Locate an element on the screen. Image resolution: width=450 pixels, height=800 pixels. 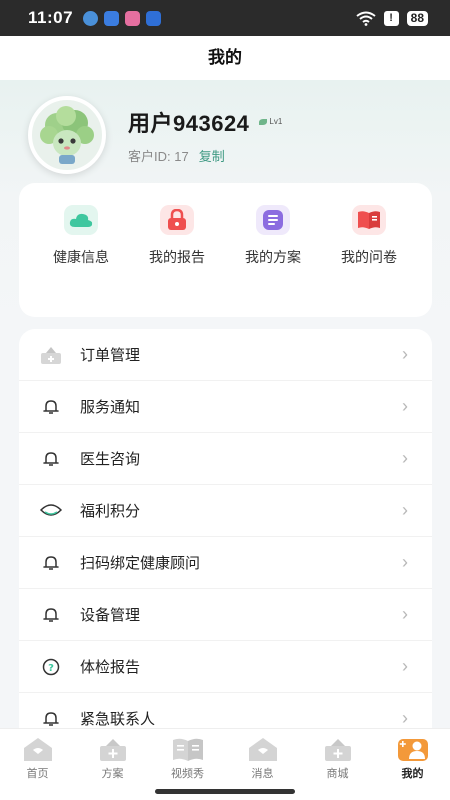
menu-item-service-notice: 服务通知 › is located at coordinates (225, 407).